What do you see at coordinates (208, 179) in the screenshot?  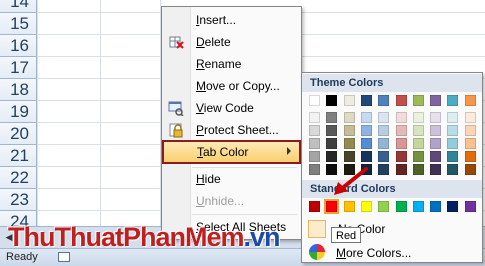 I see `menu-item-label: Hide` at bounding box center [208, 179].